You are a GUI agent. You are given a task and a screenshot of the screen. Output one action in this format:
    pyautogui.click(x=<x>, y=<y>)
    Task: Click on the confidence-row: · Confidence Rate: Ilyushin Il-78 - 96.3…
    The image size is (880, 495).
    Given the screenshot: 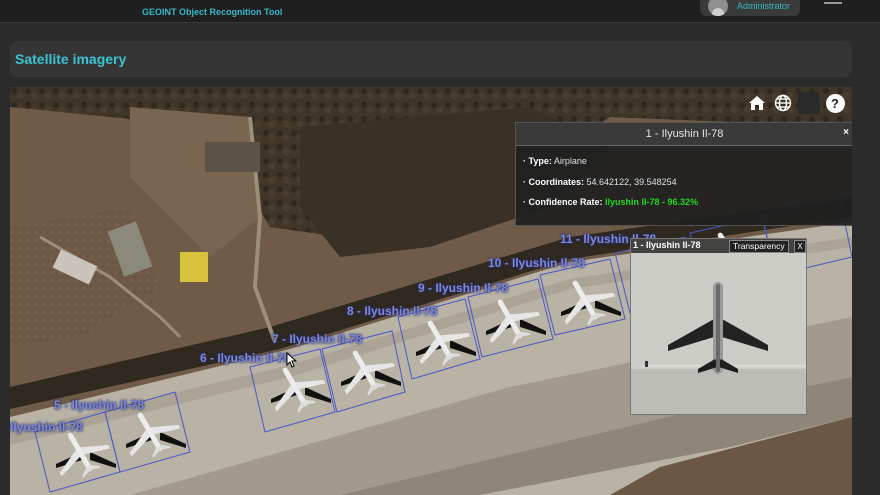 What is the action you would take?
    pyautogui.click(x=610, y=202)
    